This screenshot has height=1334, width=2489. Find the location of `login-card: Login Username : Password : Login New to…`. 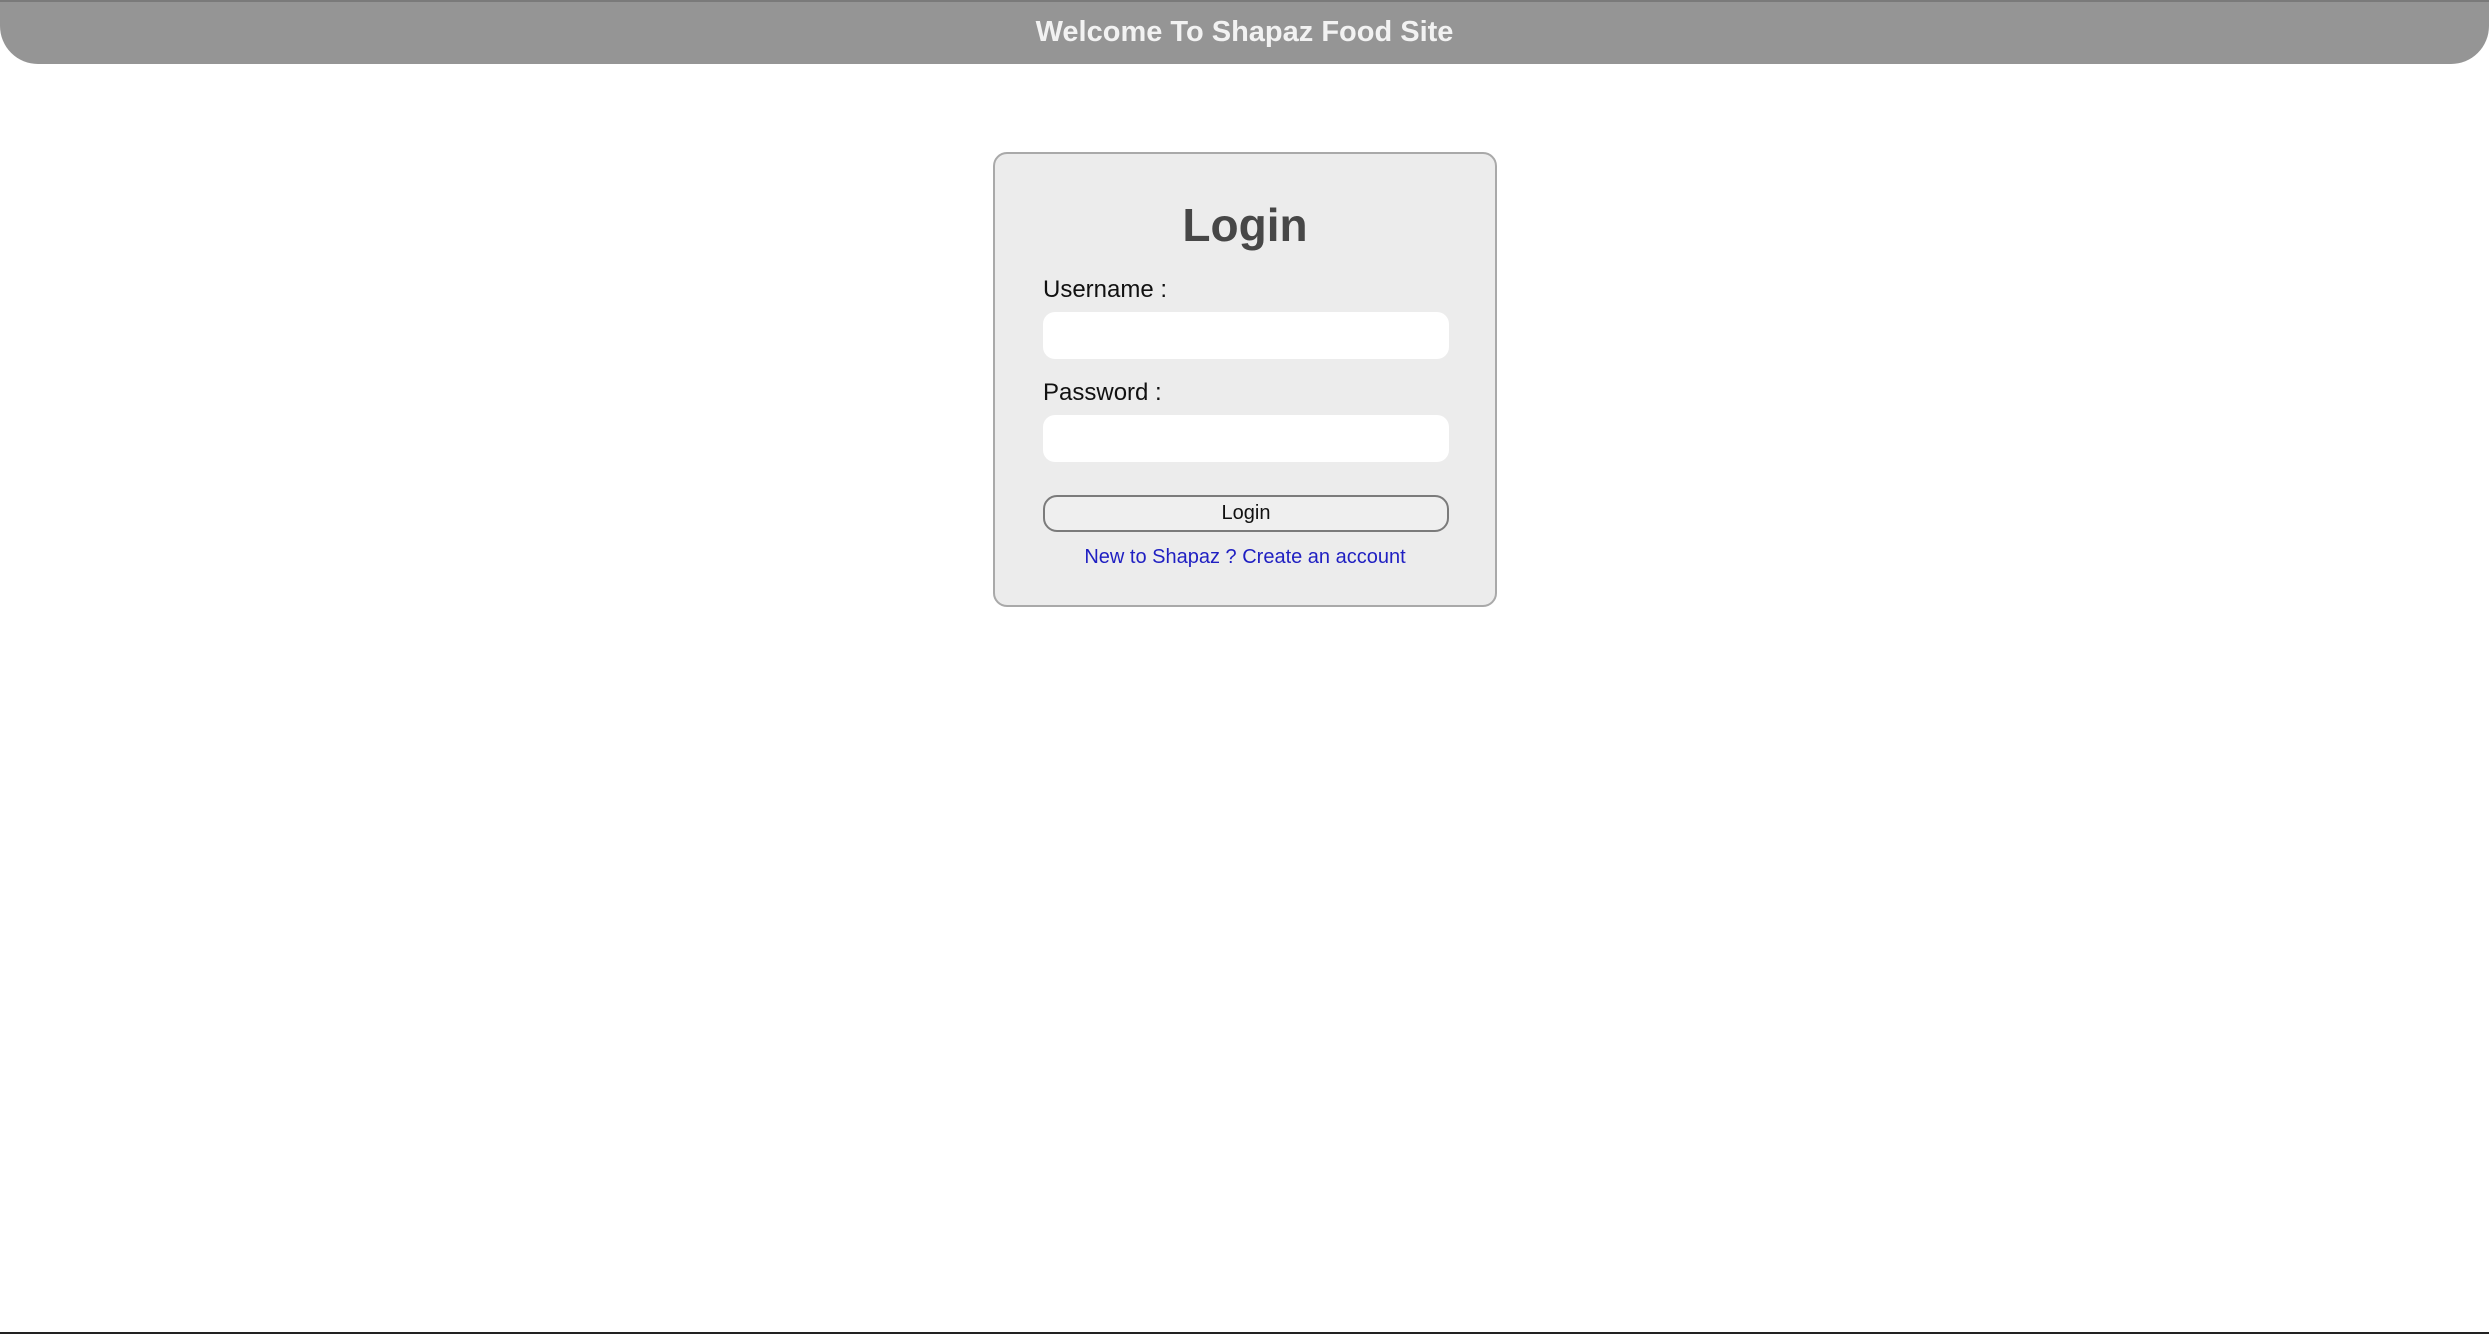

login-card: Login Username : Password : Login New to… is located at coordinates (1245, 379).